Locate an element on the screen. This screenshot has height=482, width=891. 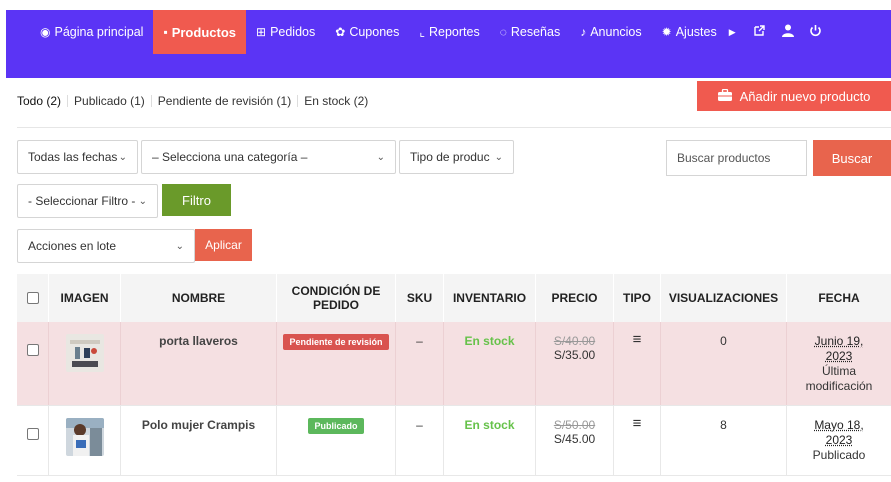
cart-icon: ⊞ is located at coordinates (261, 32).